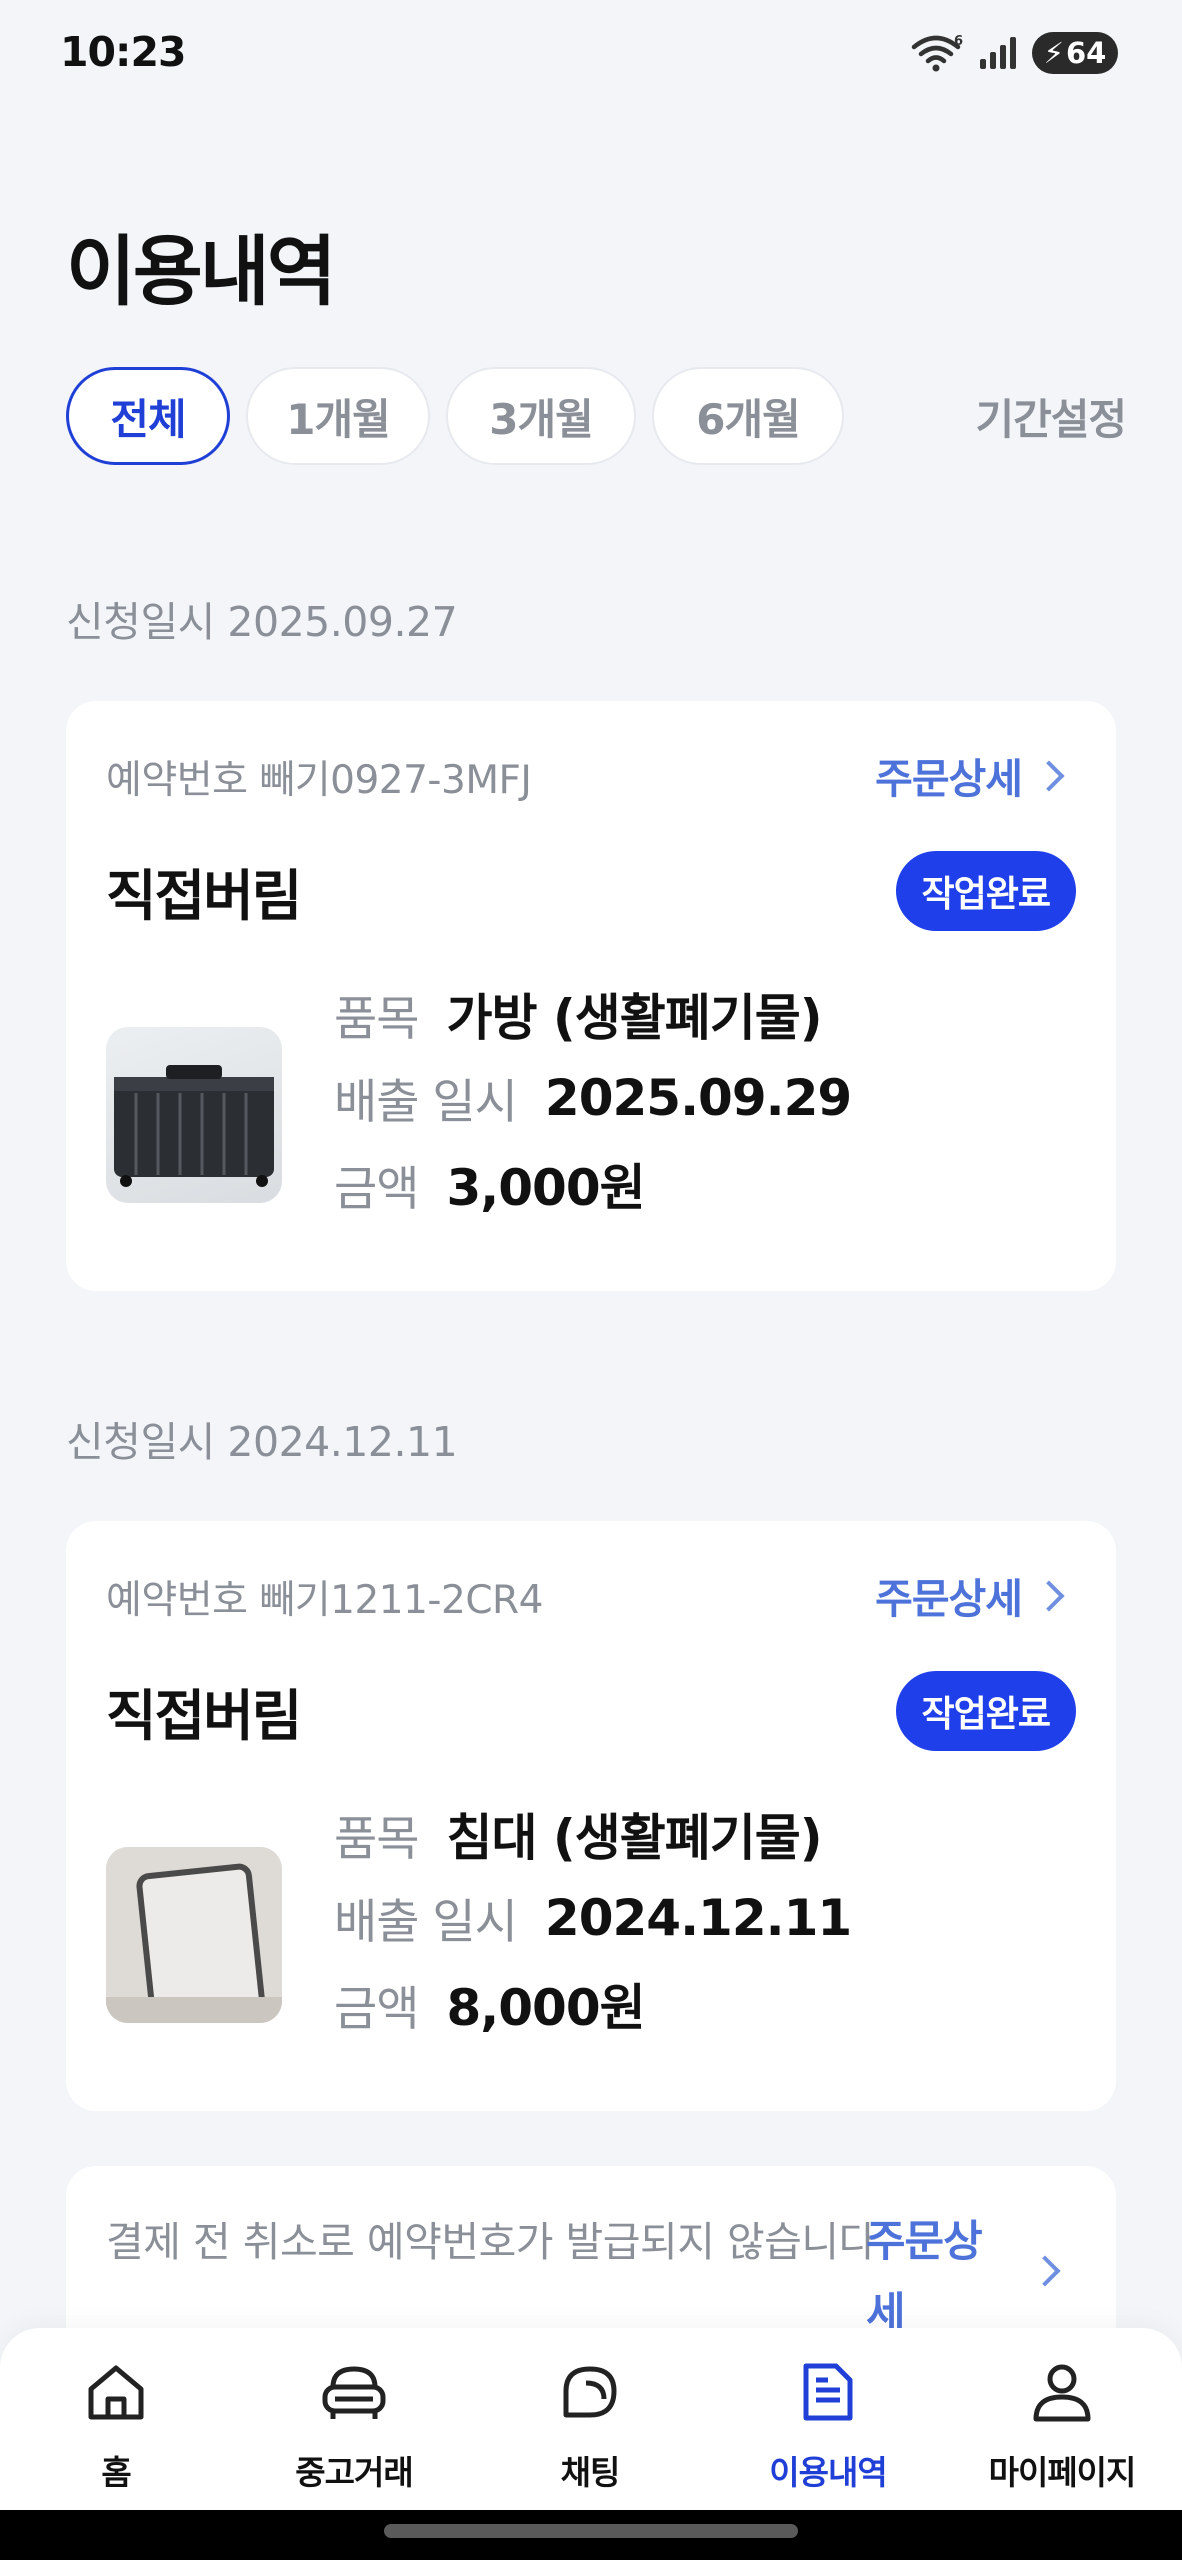 The height and width of the screenshot is (2560, 1182). Describe the element at coordinates (545, 2008) in the screenshot. I see `price-value: 8,000원` at that location.